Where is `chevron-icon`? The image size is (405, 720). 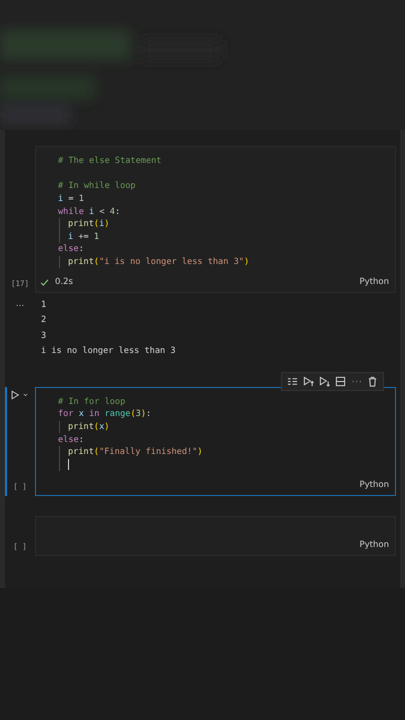 chevron-icon is located at coordinates (25, 394).